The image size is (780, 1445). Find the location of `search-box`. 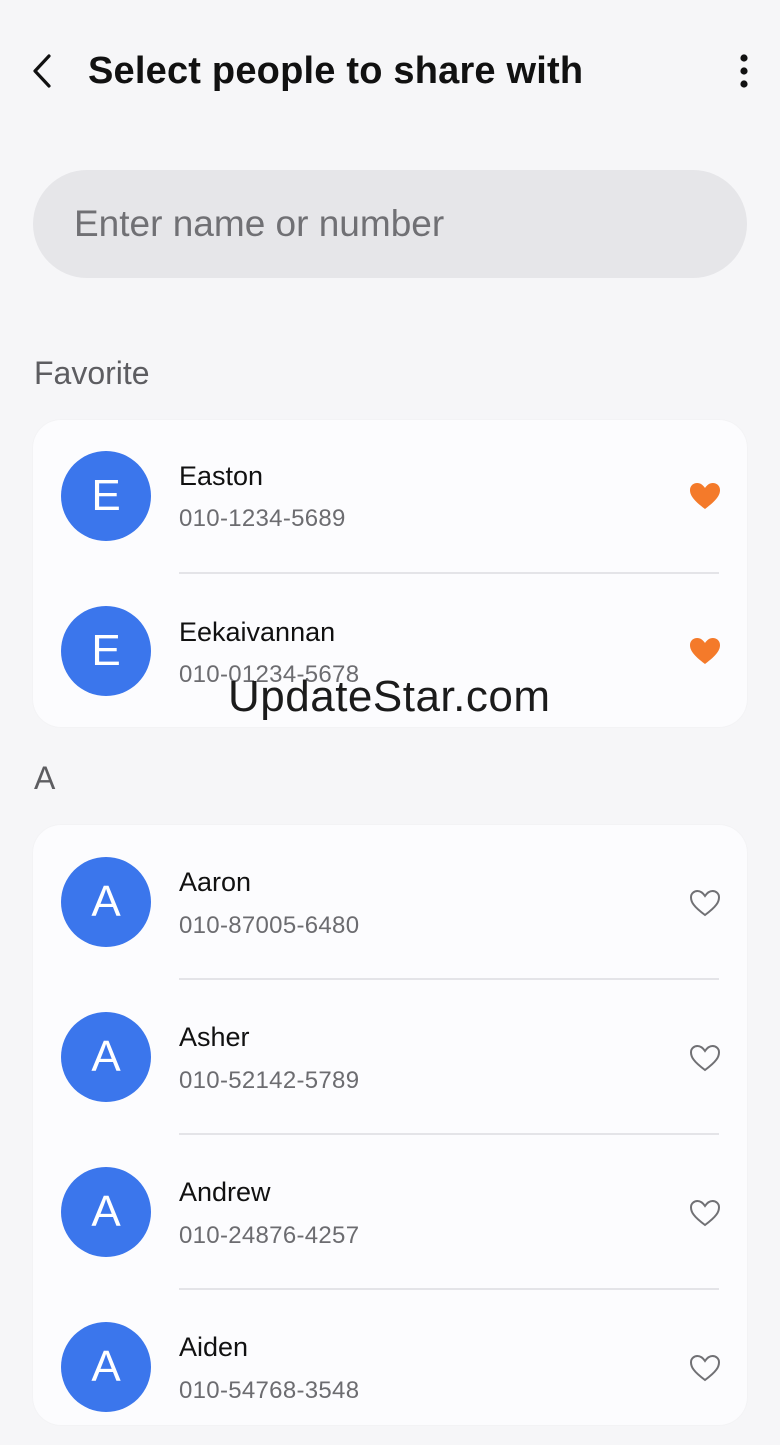

search-box is located at coordinates (390, 224).